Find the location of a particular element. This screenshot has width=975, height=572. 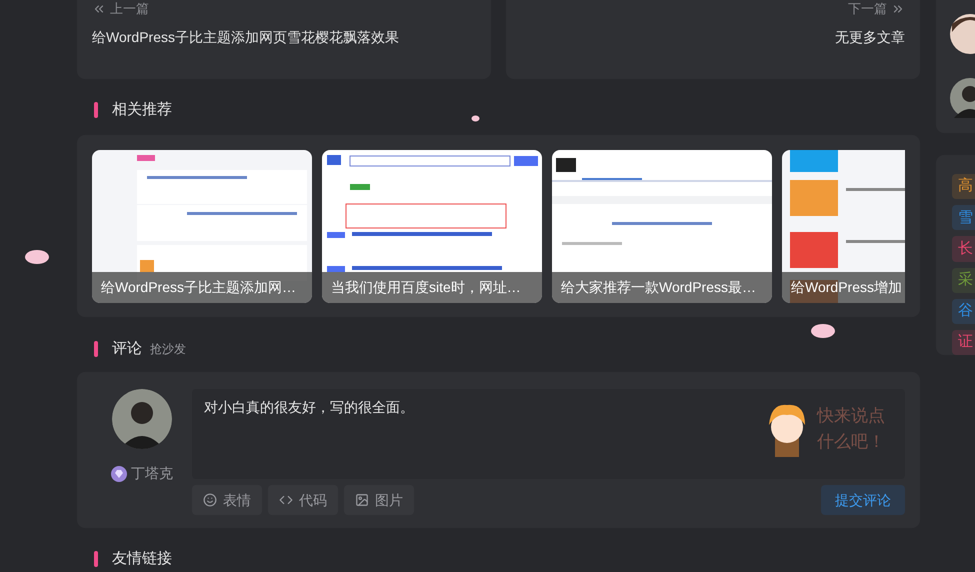

post-nav-card: 上一篇 给WordPress子比主题添加网页雪花樱花飘落效果 is located at coordinates (284, 40).